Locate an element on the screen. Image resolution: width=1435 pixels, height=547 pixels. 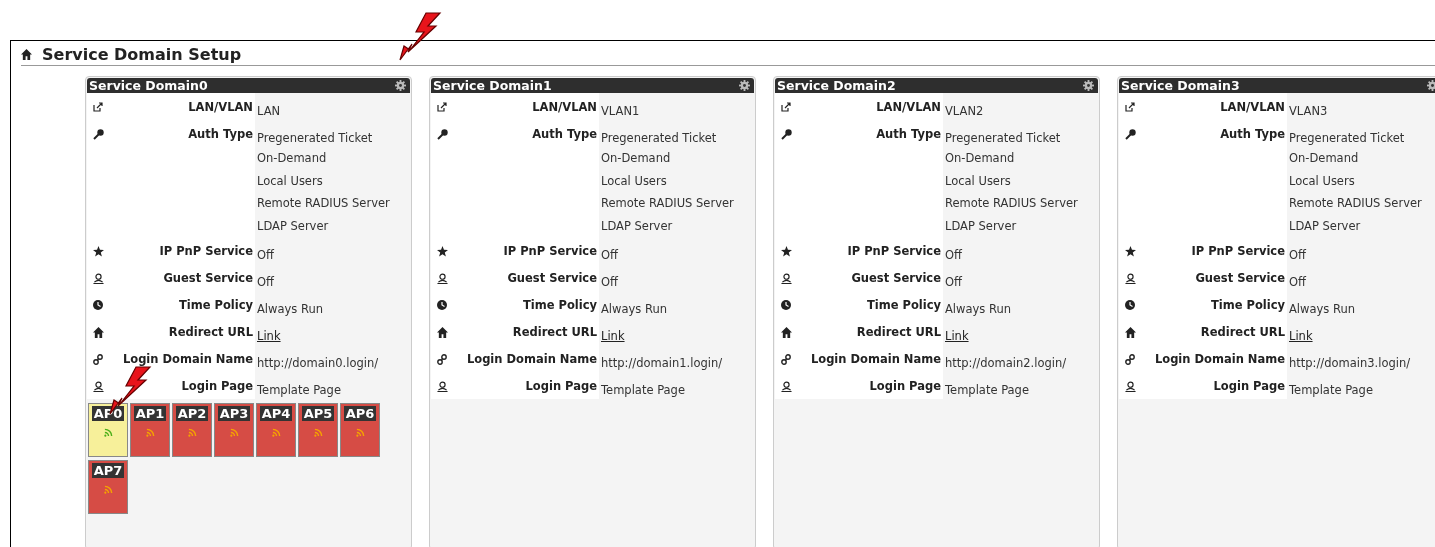
access-point-tile: AP2 is located at coordinates (192, 430).